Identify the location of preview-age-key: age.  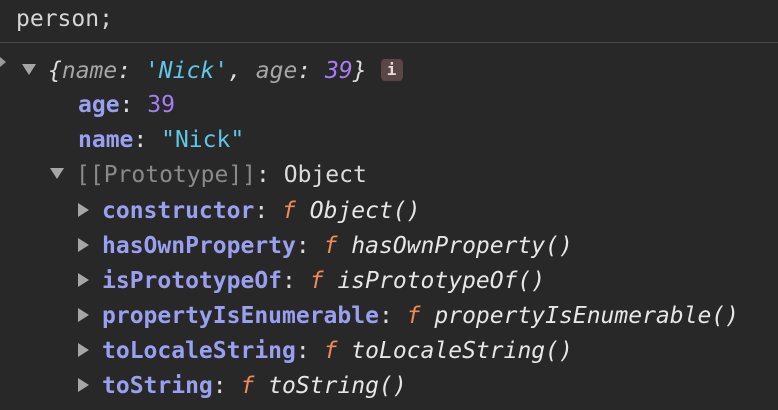
(276, 71).